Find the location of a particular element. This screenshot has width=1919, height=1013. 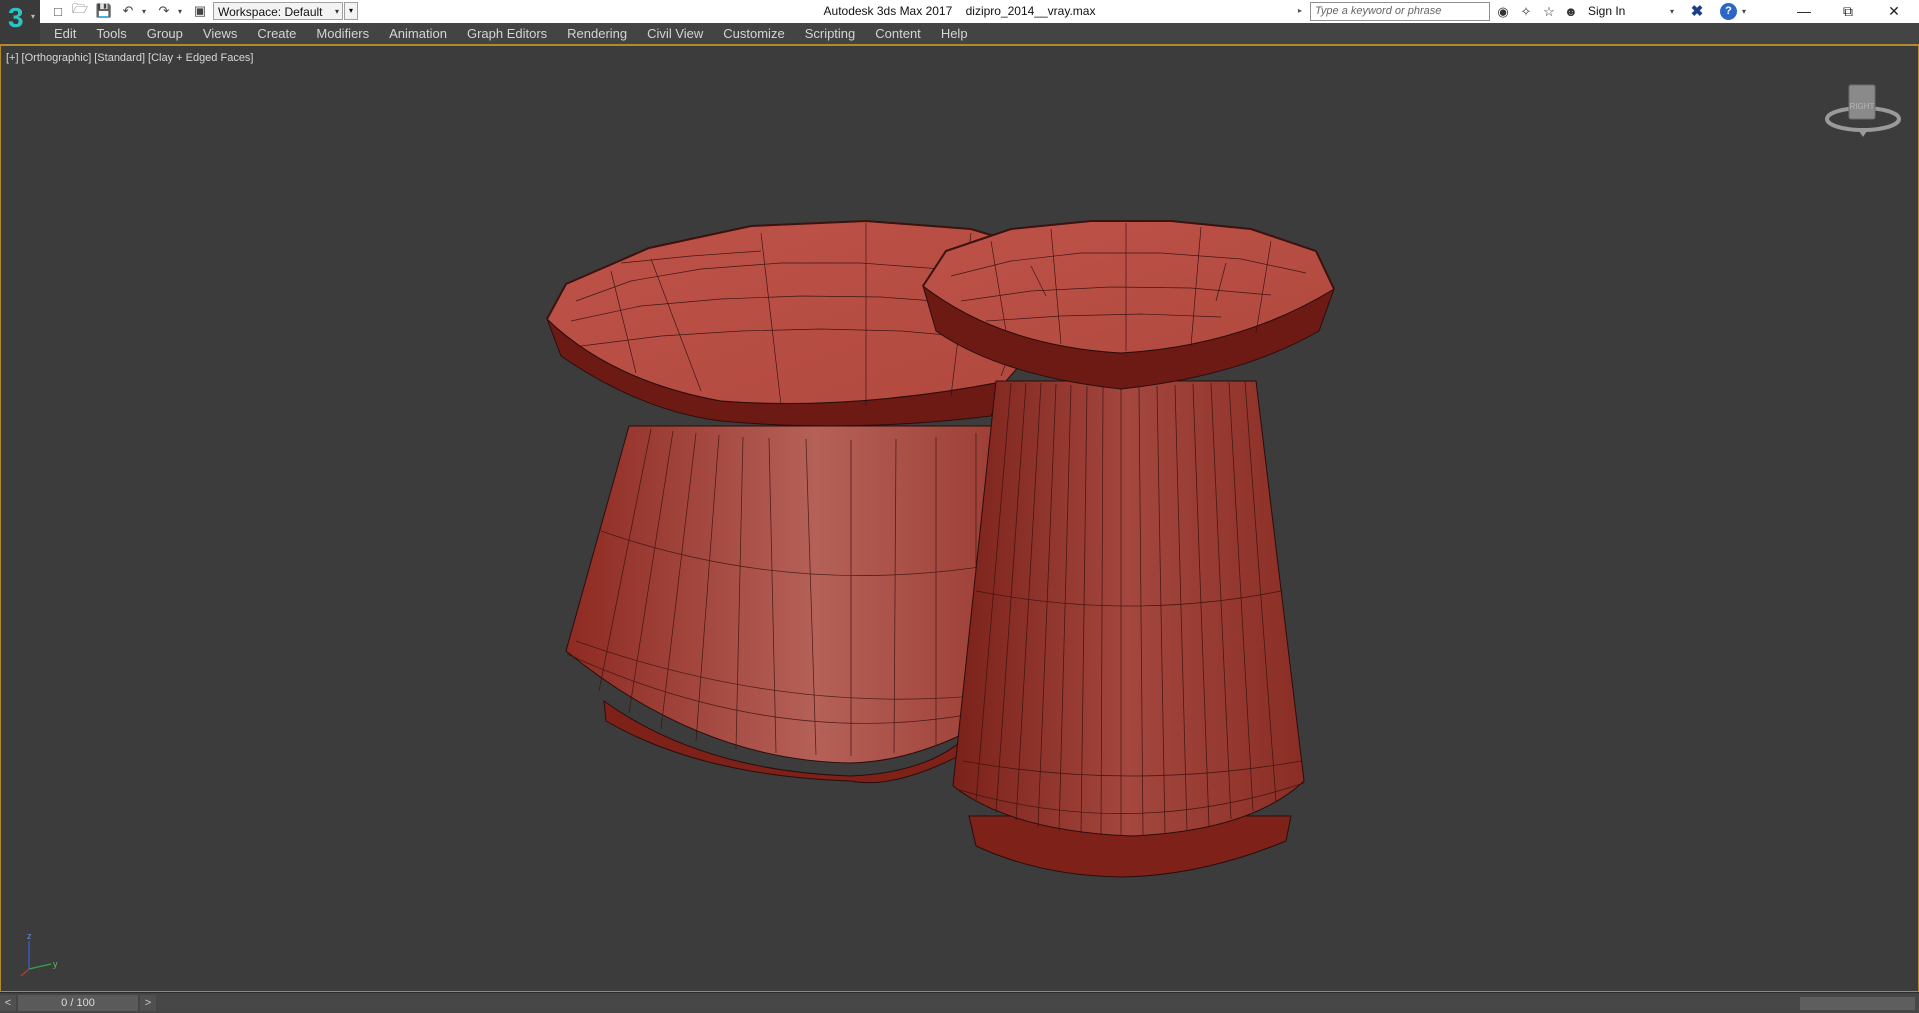

viewcube: RIGHT is located at coordinates (1863, 110).